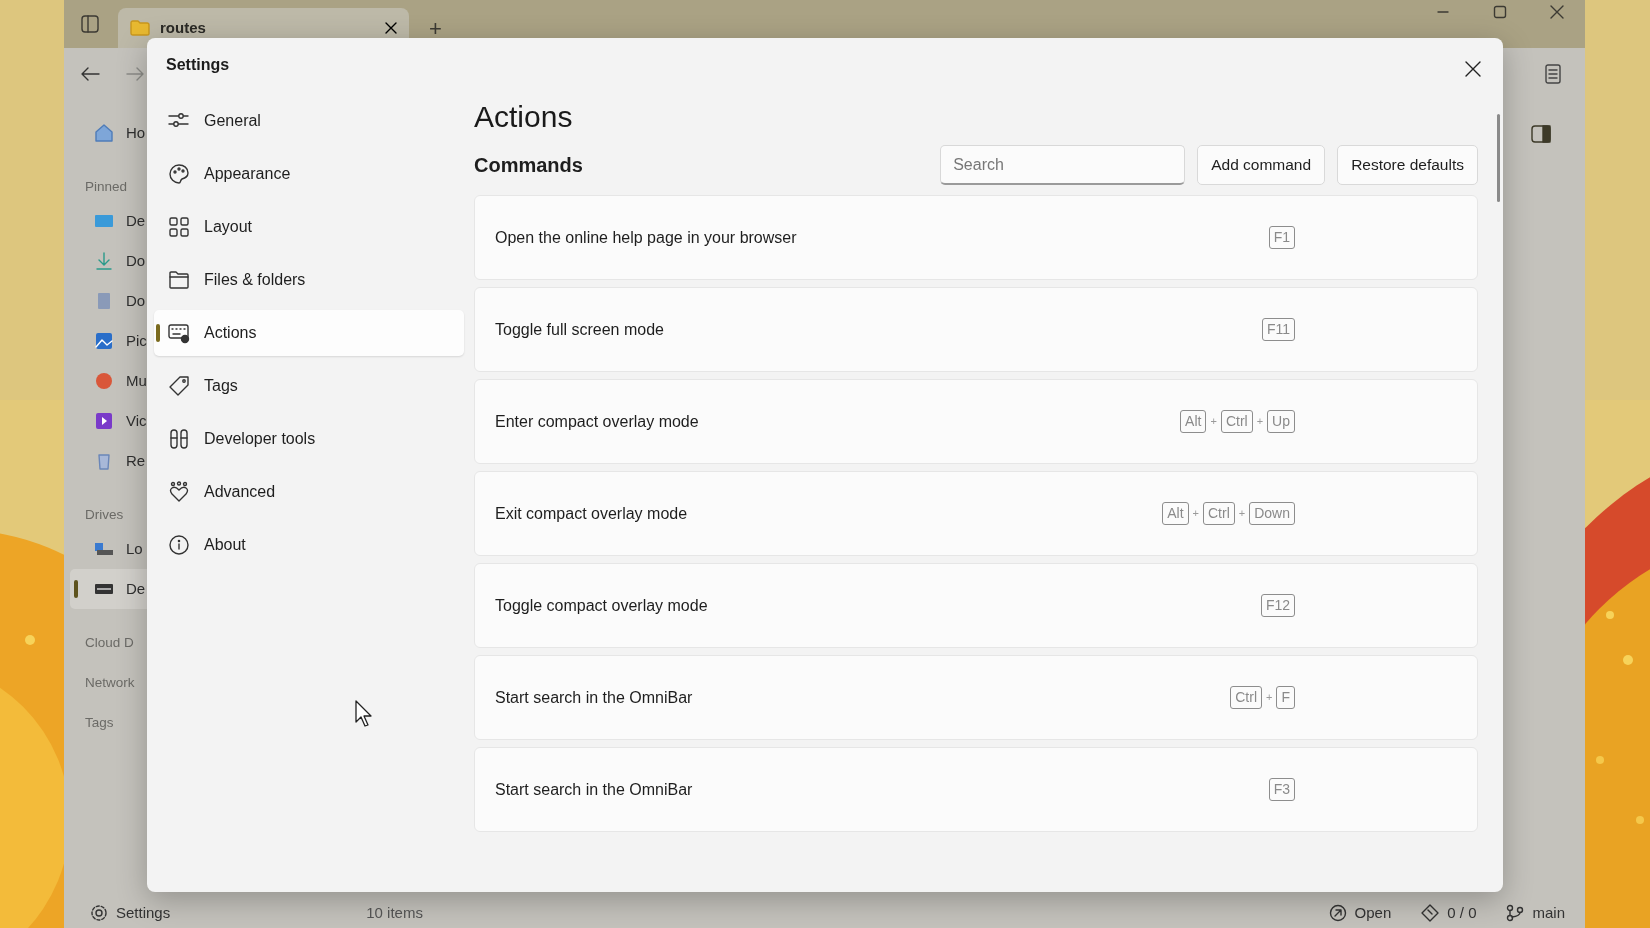  I want to click on nav-item: About, so click(309, 545).